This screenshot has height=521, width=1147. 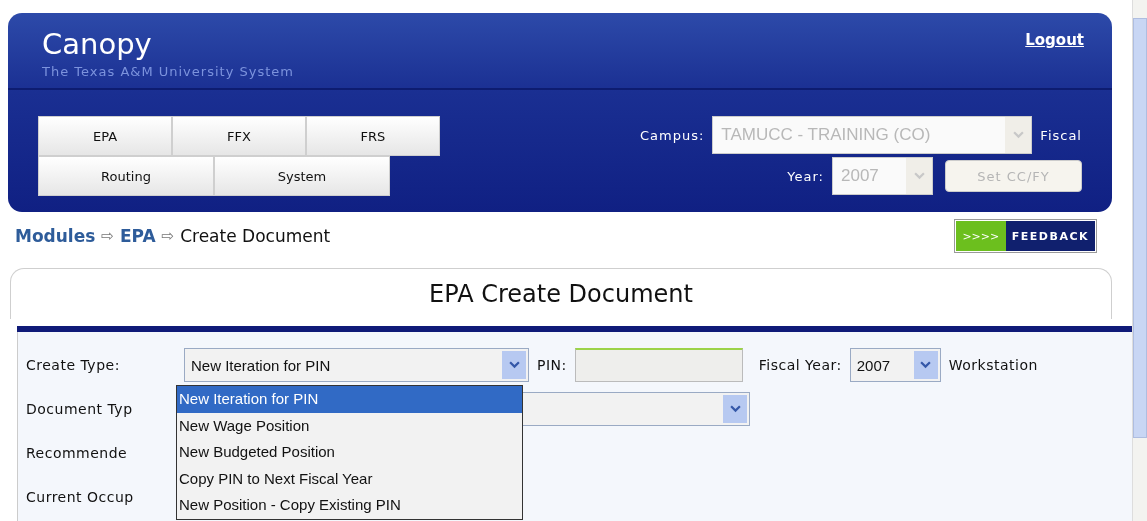 What do you see at coordinates (55, 236) in the screenshot?
I see `breadcrumb-link: Modules` at bounding box center [55, 236].